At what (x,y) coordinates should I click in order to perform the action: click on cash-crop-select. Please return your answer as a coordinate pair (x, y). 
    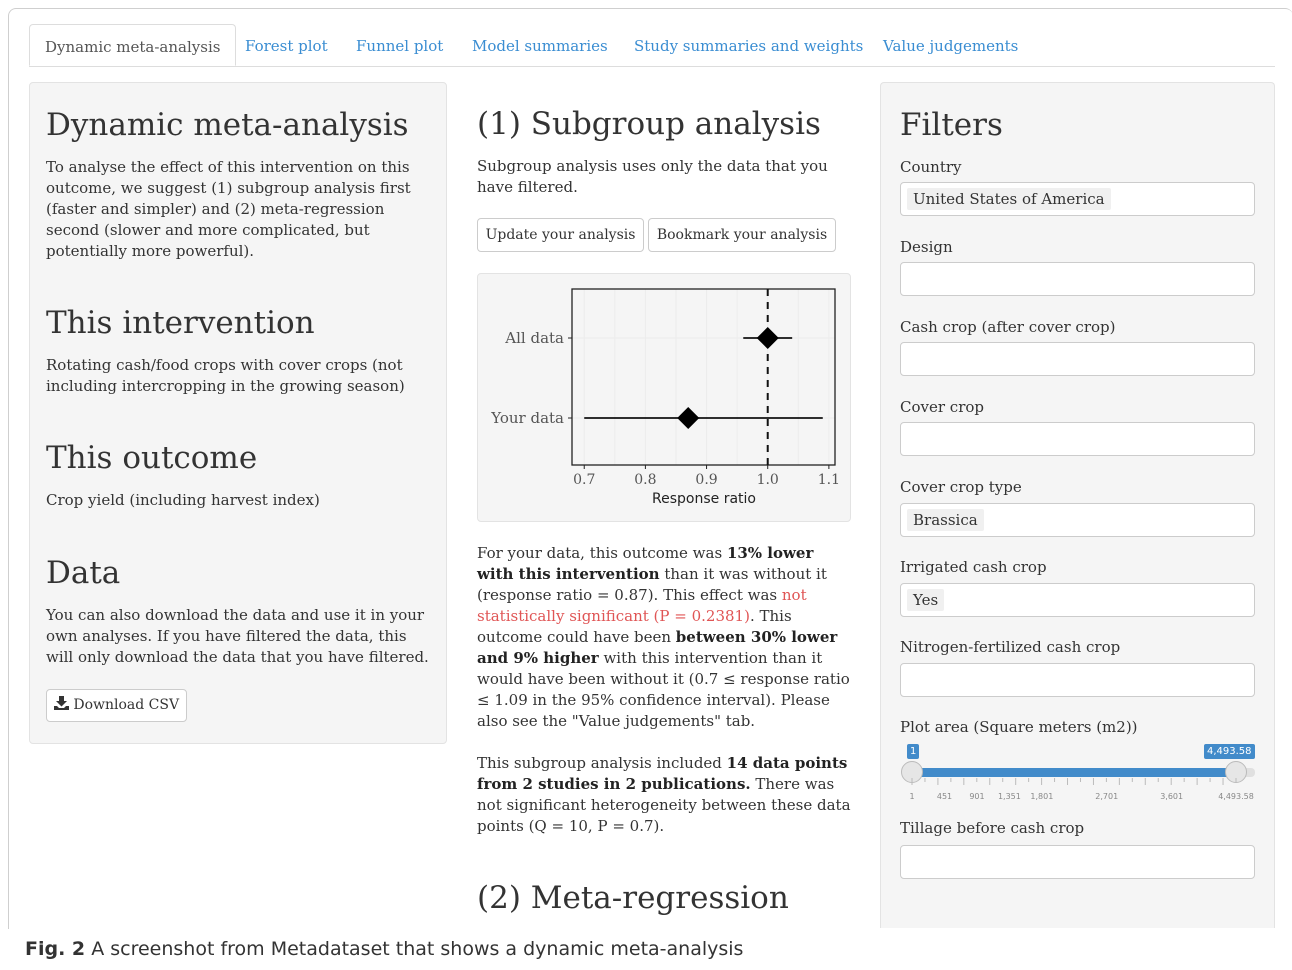
    Looking at the image, I should click on (1077, 359).